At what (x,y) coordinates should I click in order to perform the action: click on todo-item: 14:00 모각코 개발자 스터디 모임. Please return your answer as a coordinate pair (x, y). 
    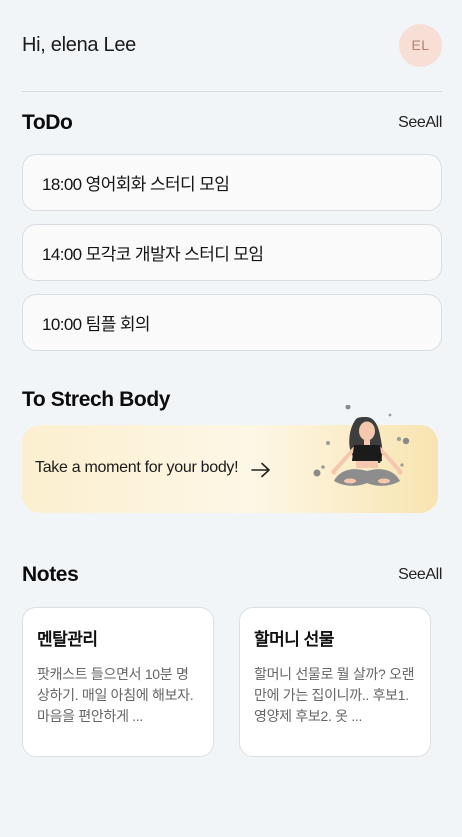
    Looking at the image, I should click on (232, 252).